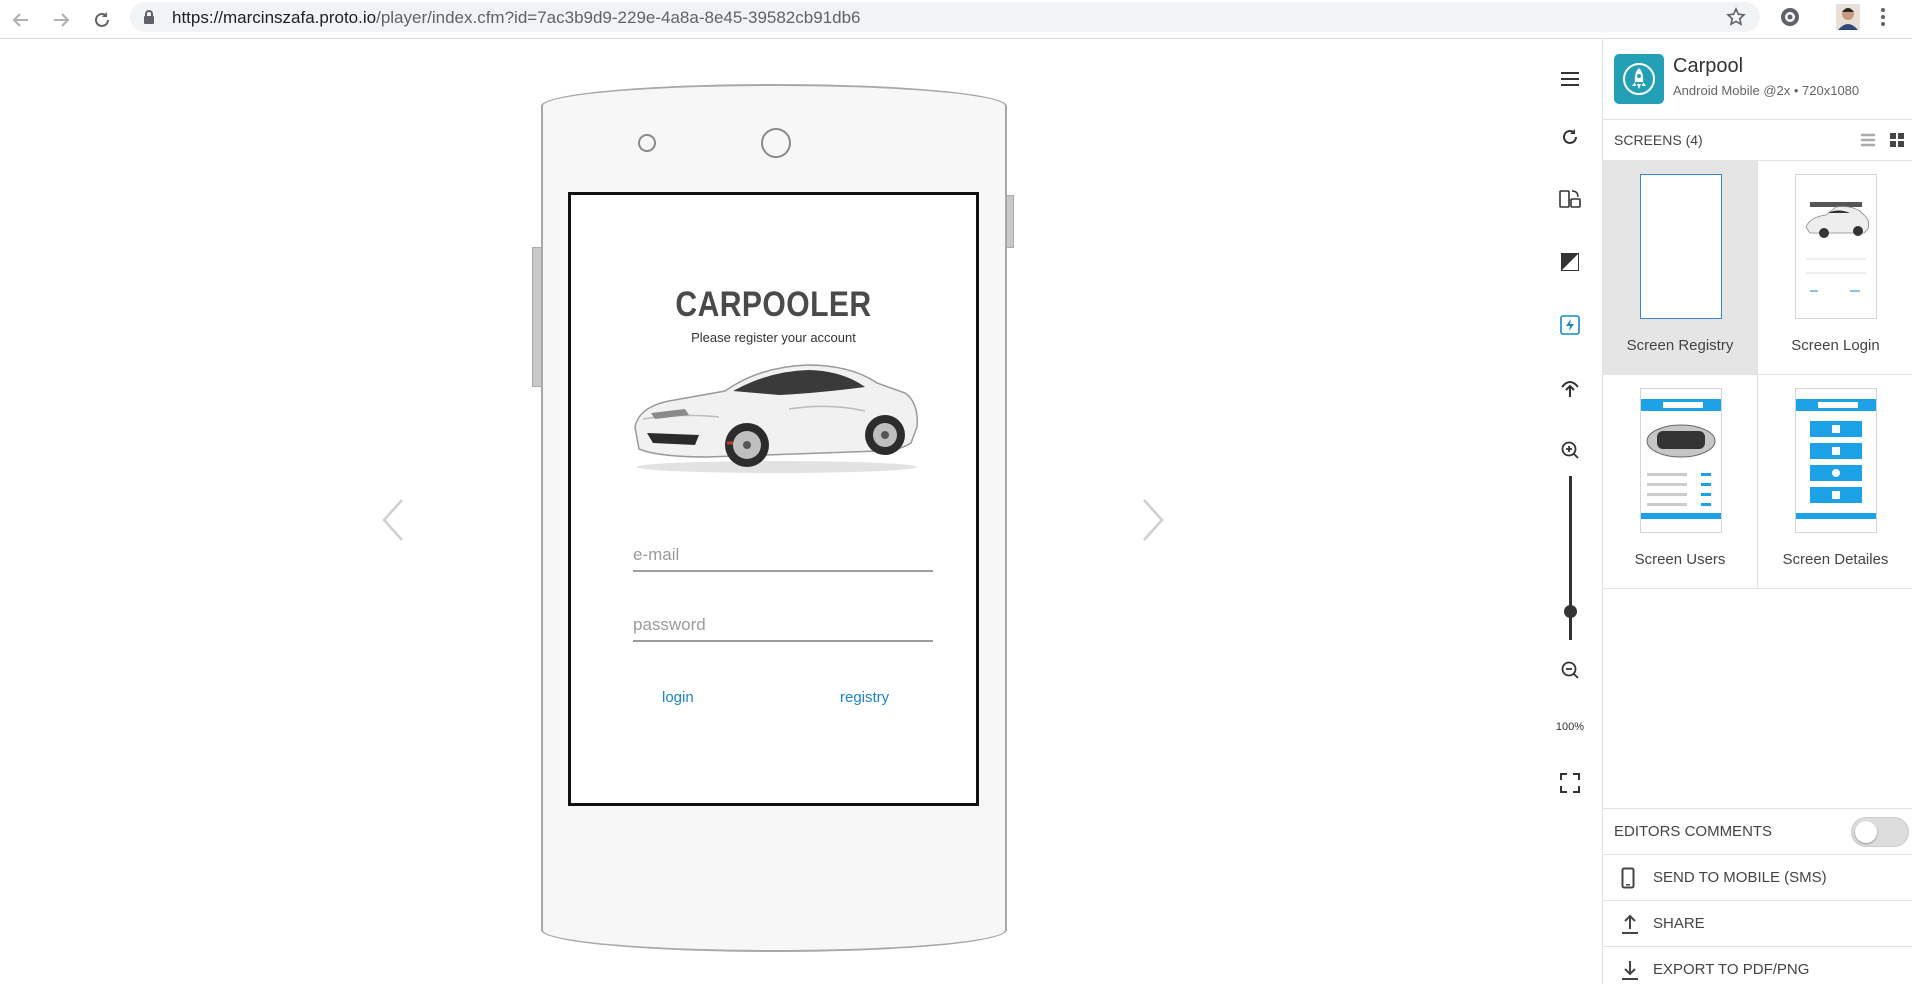 The width and height of the screenshot is (1912, 992). Describe the element at coordinates (1693, 831) in the screenshot. I see `editors-comments-label: EDITORS COMMENTS` at that location.